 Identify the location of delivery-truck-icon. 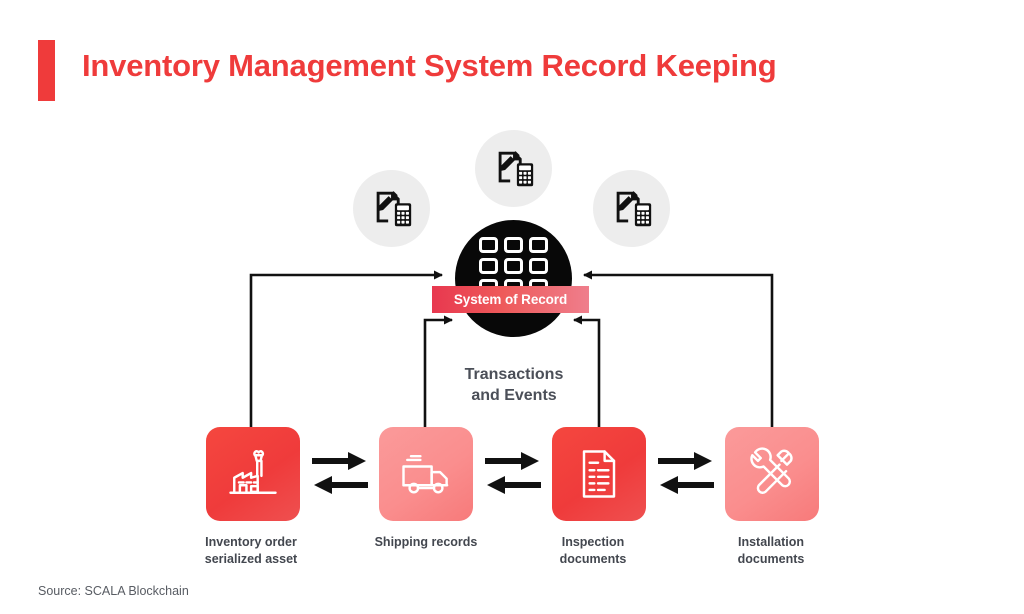
(425, 474).